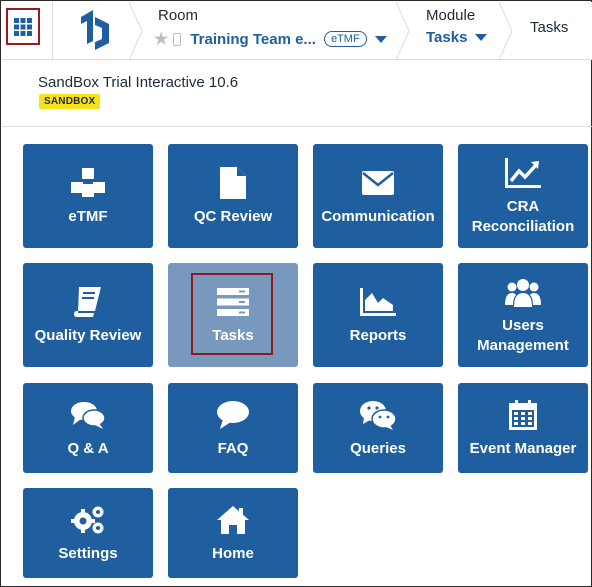 This screenshot has height=587, width=592. I want to click on tile-q-and-a: Q & A, so click(88, 428).